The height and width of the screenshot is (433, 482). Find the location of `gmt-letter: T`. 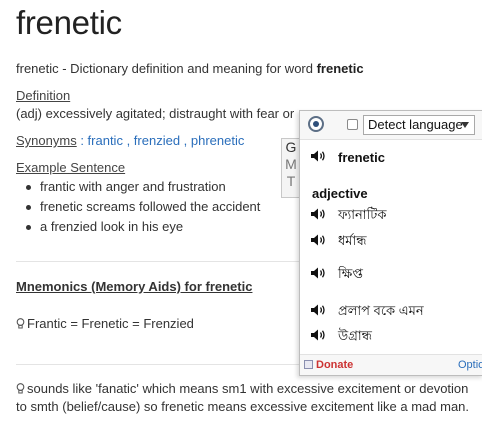

gmt-letter: T is located at coordinates (291, 181).